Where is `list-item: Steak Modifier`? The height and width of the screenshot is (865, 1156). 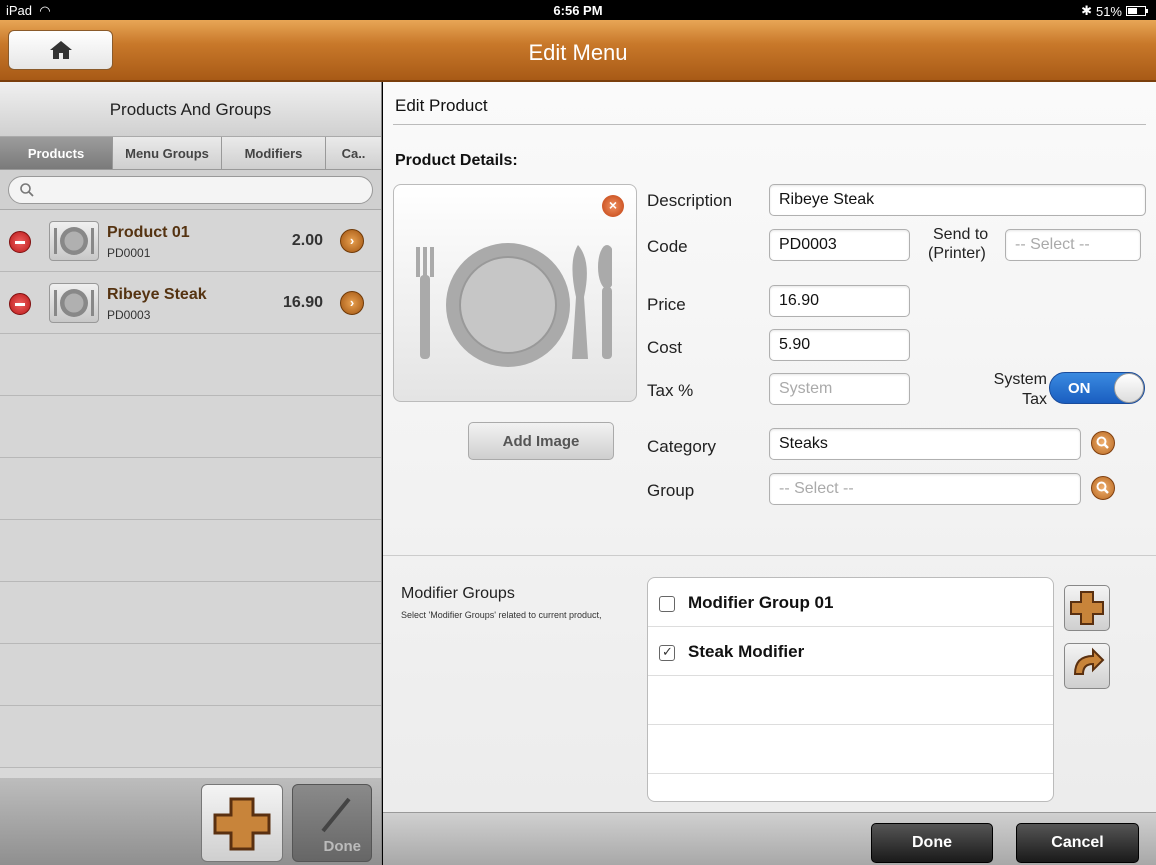
list-item: Steak Modifier is located at coordinates (850, 651).